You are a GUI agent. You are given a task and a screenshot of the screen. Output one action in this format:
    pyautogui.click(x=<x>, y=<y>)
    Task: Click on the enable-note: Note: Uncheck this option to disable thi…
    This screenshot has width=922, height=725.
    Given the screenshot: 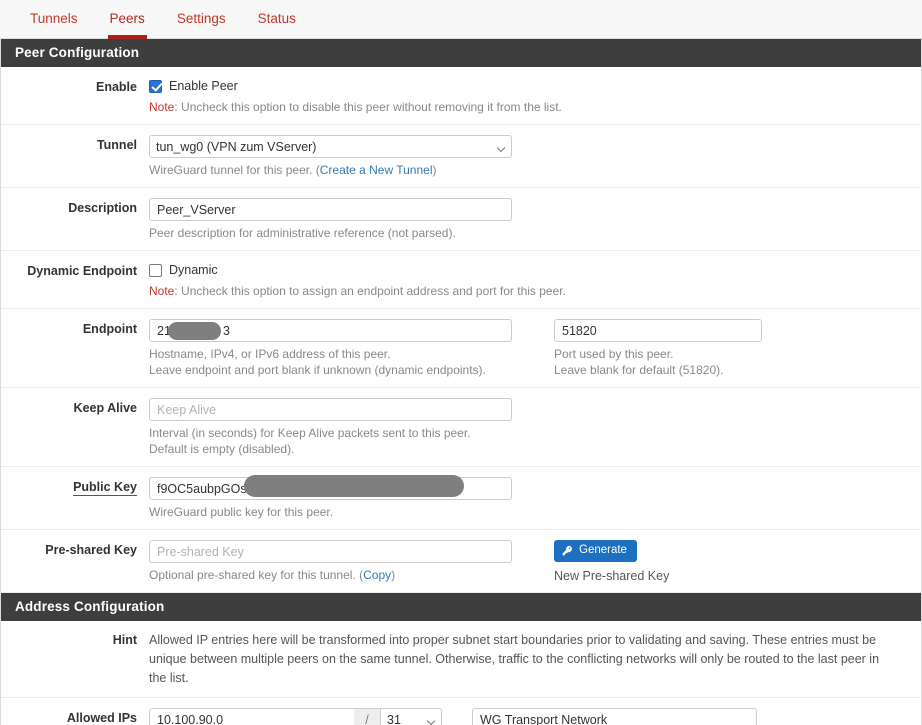 What is the action you would take?
    pyautogui.click(x=522, y=107)
    